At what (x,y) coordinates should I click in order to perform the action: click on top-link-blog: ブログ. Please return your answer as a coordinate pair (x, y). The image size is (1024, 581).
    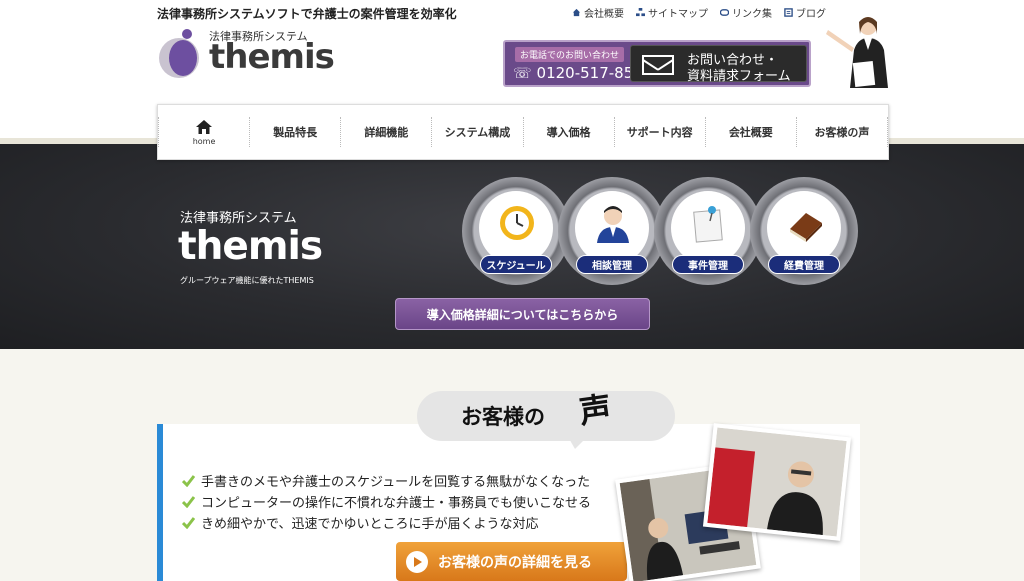
    Looking at the image, I should click on (805, 12).